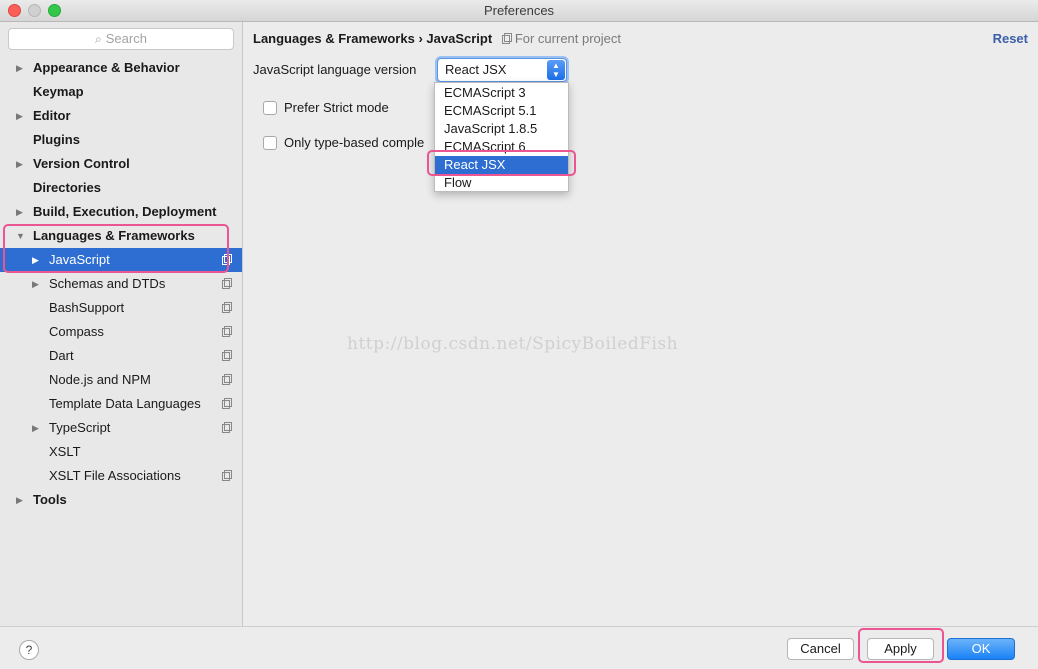  I want to click on strict-mode-option: Prefer Strict mode, so click(363, 109).